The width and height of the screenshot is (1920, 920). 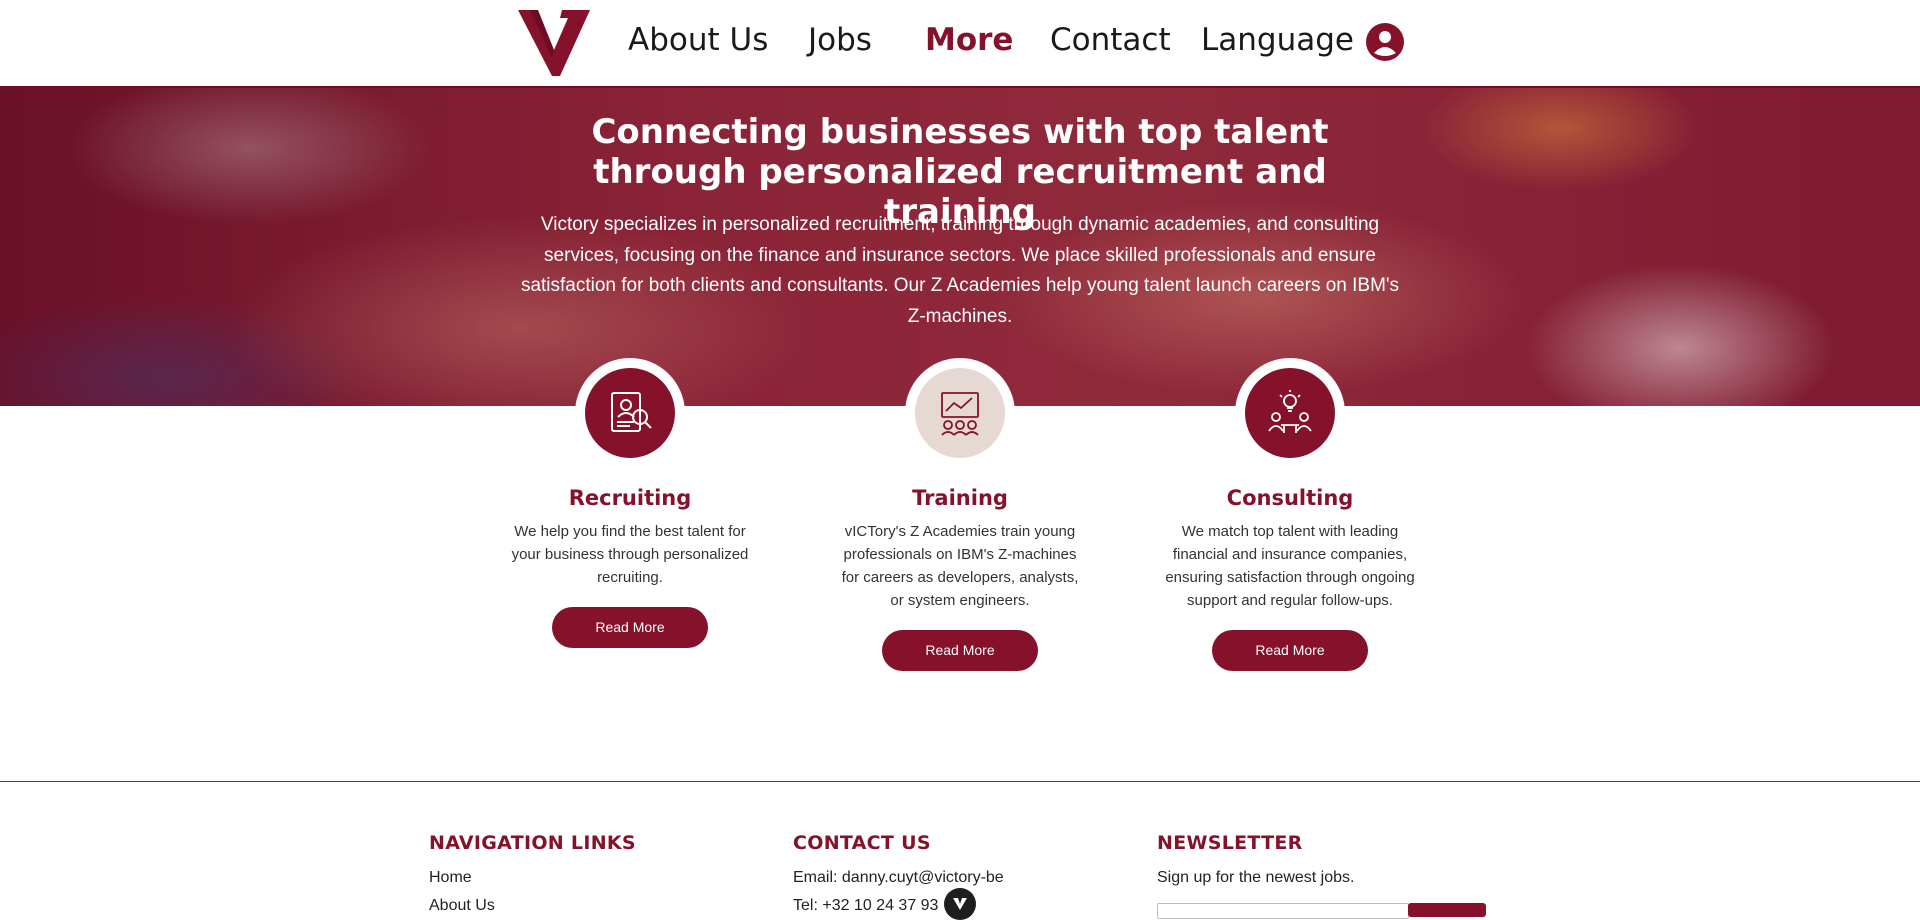 I want to click on newsletter-submit-button, so click(x=1447, y=910).